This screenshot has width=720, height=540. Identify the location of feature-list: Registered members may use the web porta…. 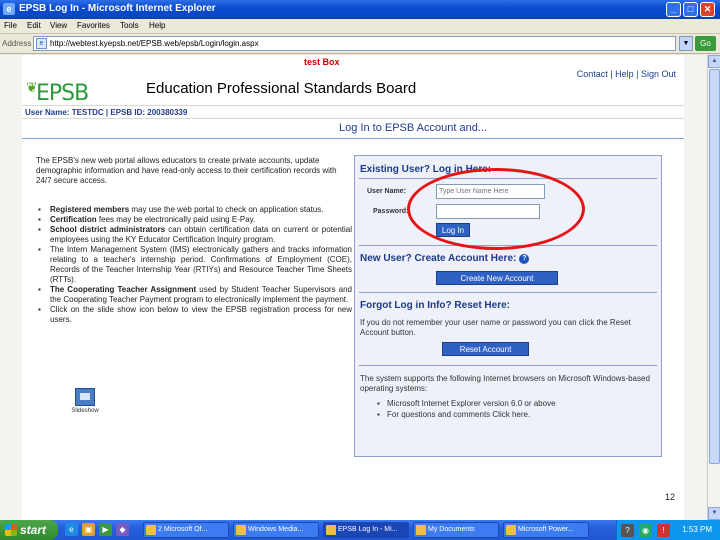
(194, 265).